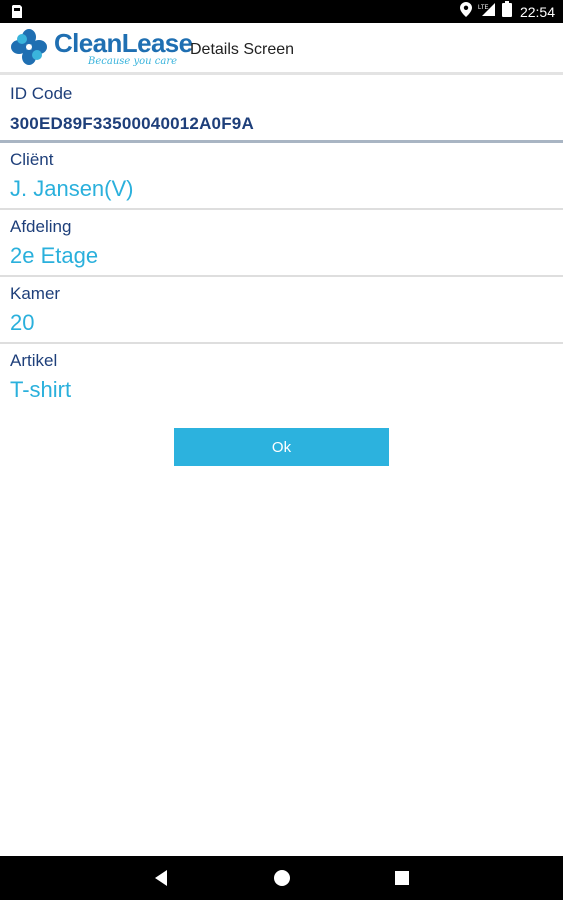 This screenshot has height=900, width=563. Describe the element at coordinates (29, 47) in the screenshot. I see `logo-mark-icon` at that location.